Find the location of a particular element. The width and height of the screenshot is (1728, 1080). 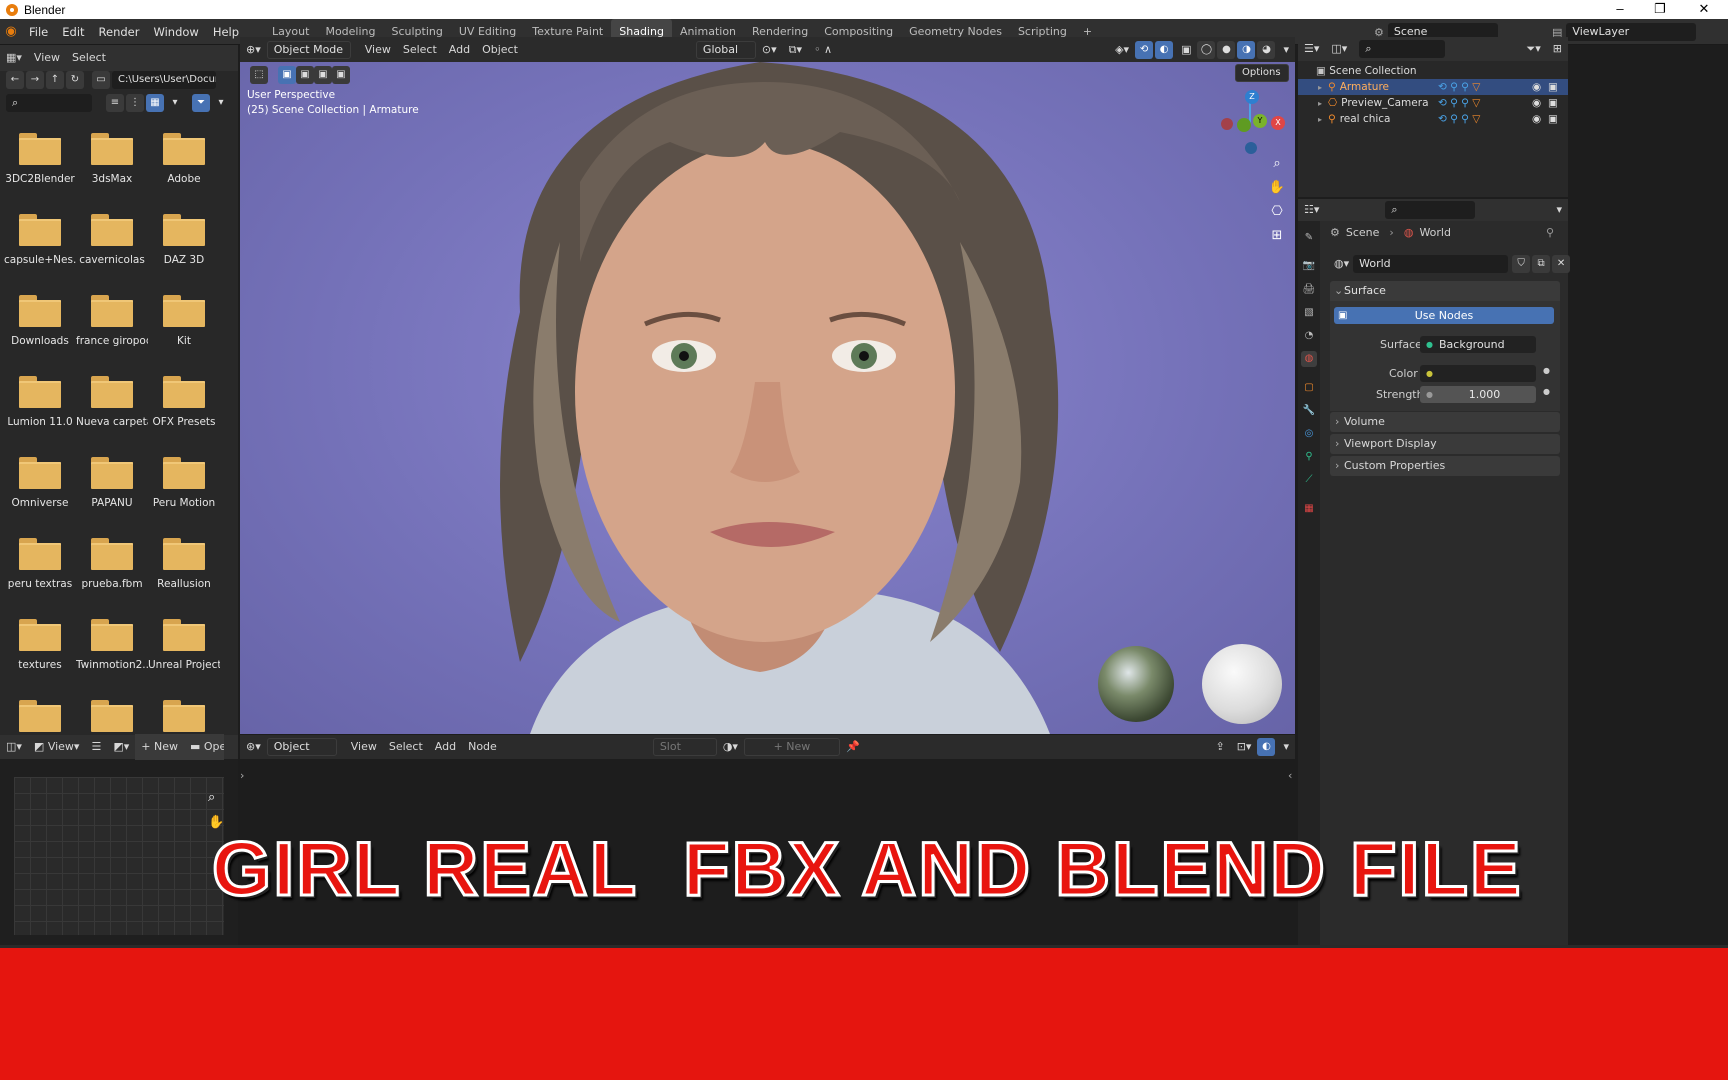

volume-panel-header: Volume is located at coordinates (1445, 422).